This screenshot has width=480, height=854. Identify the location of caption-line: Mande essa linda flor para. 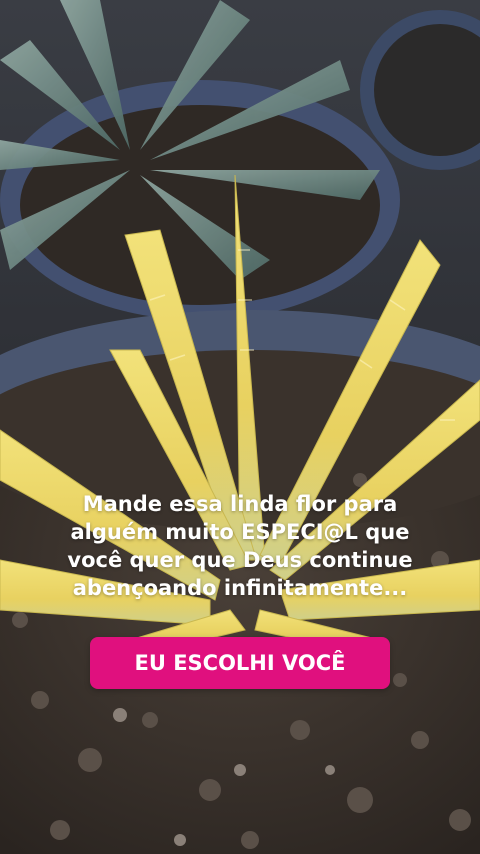
(240, 504).